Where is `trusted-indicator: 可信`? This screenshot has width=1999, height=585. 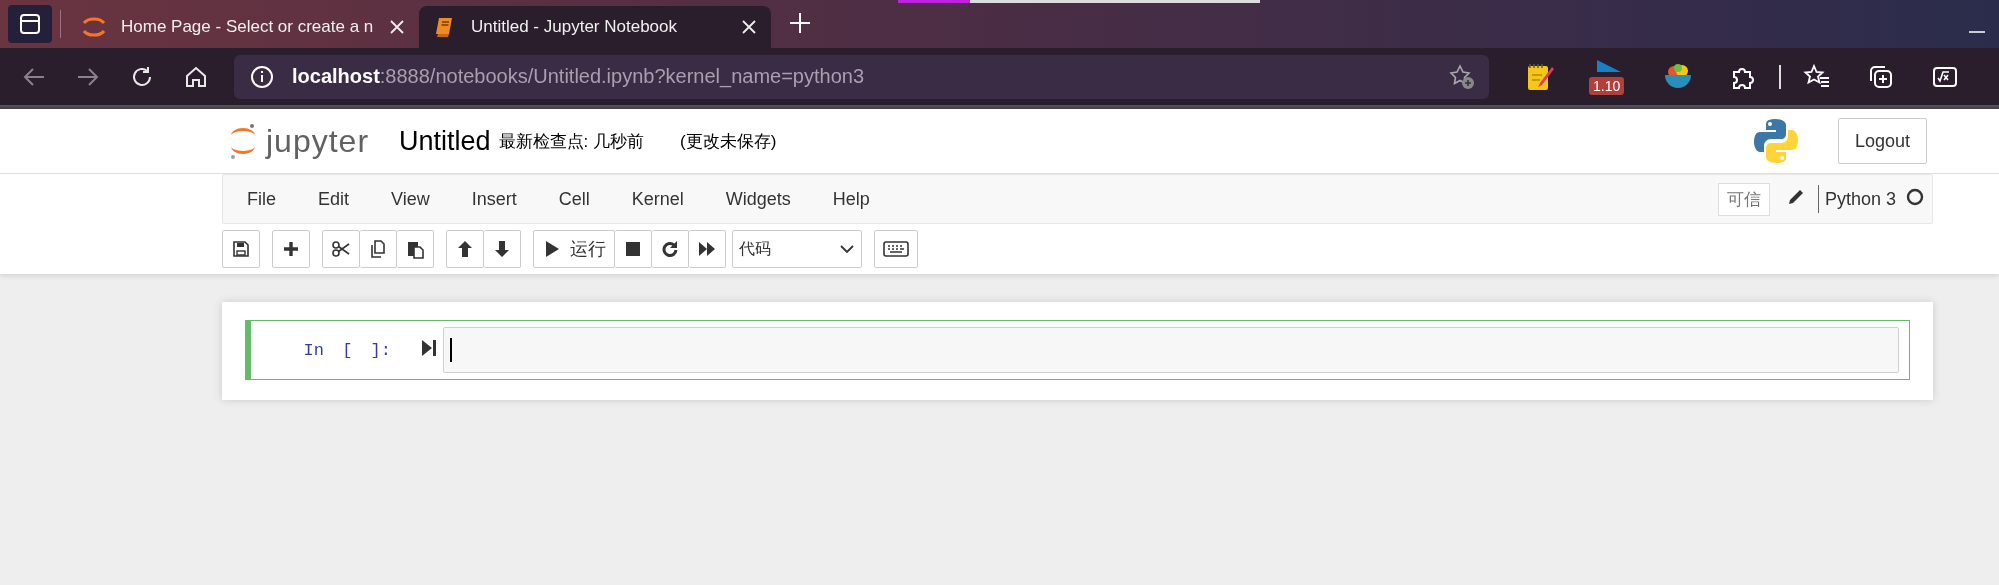
trusted-indicator: 可信 is located at coordinates (1743, 199).